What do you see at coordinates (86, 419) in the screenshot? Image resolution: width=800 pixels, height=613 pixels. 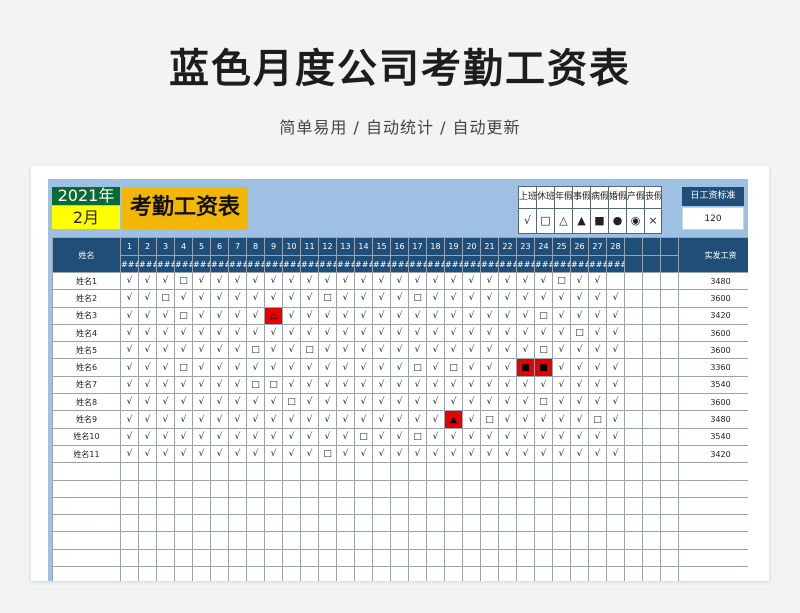 I see `employee-name-cell: 姓名9` at bounding box center [86, 419].